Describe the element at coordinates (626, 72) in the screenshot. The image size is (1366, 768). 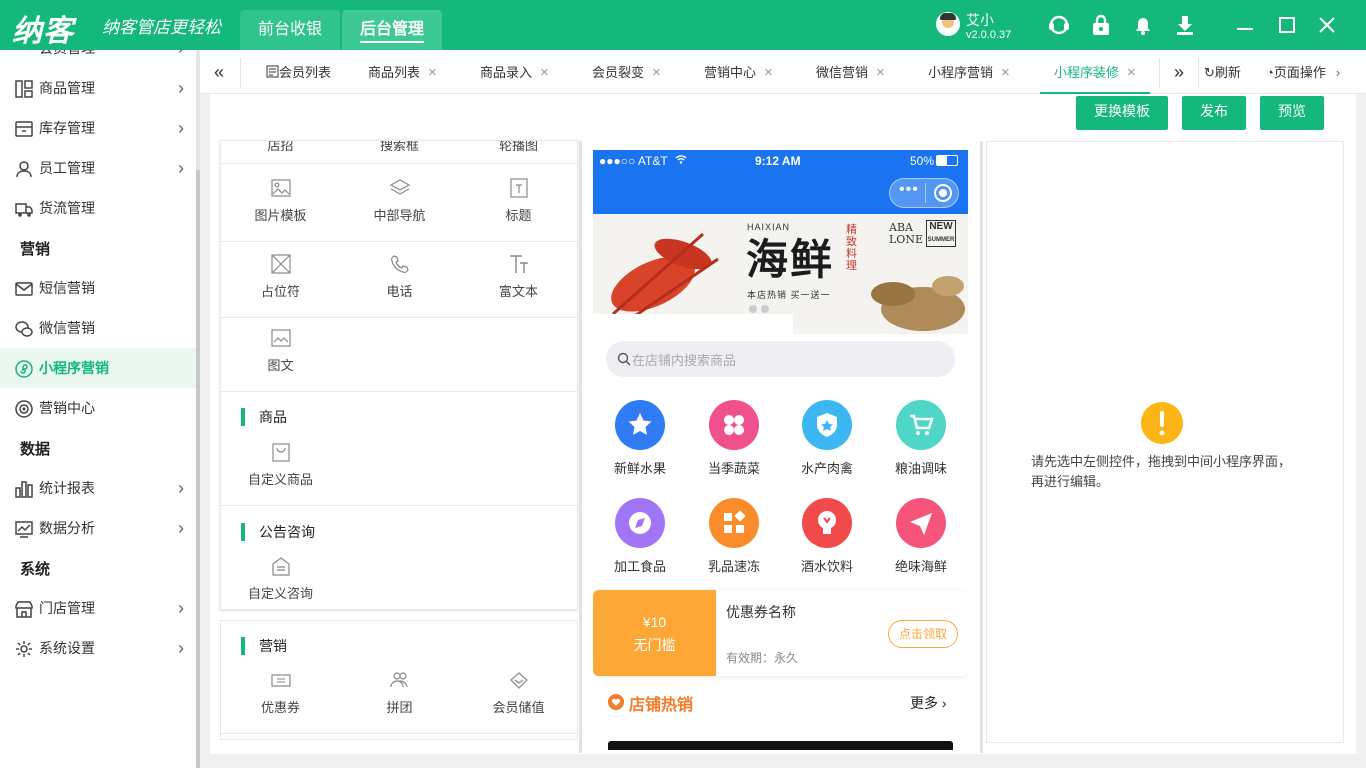
I see `tab-member-fission: 会员裂变 ×` at that location.